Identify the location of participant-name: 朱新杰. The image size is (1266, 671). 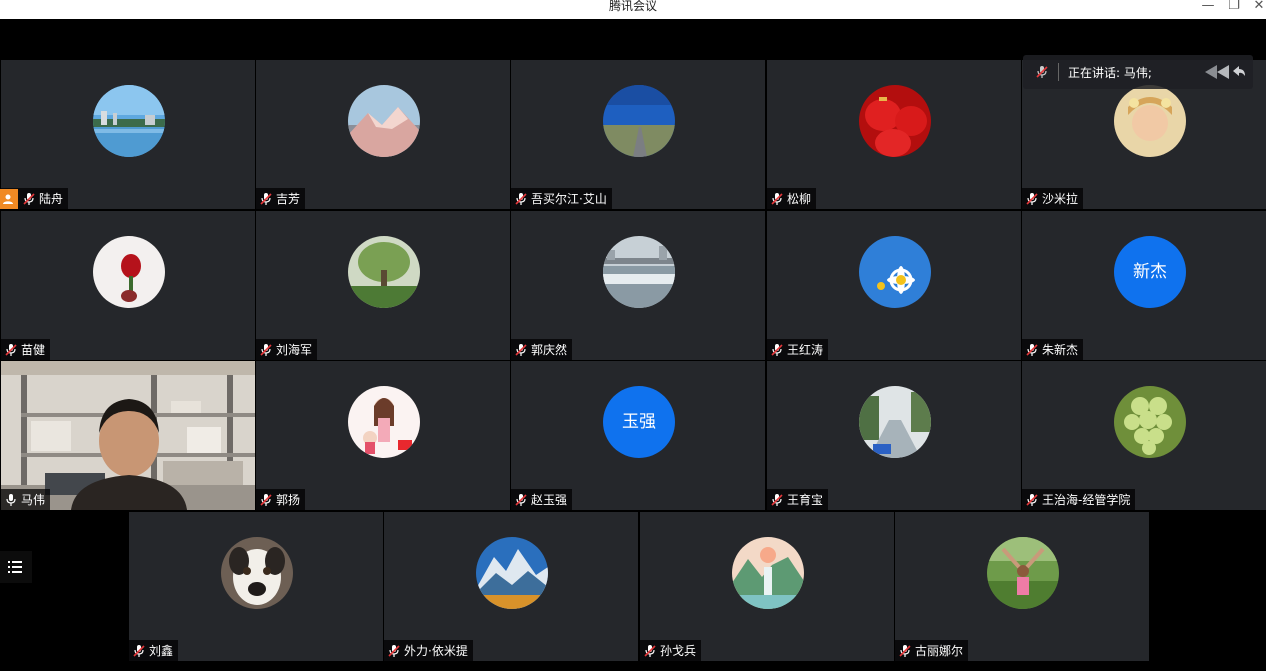
(1060, 350).